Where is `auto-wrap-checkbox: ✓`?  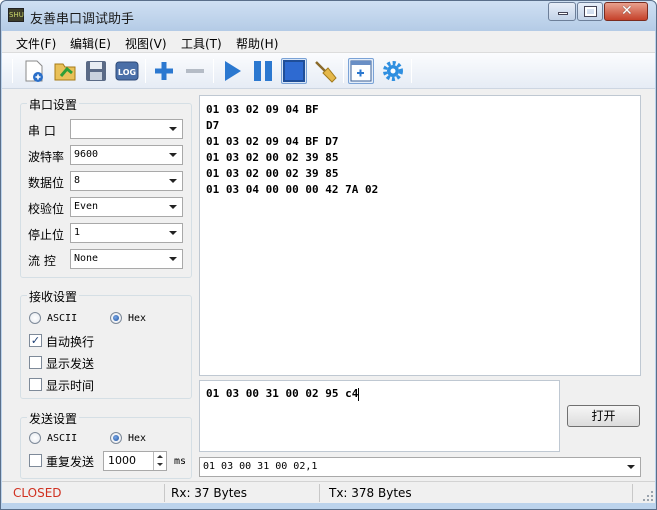
auto-wrap-checkbox: ✓ is located at coordinates (35, 340).